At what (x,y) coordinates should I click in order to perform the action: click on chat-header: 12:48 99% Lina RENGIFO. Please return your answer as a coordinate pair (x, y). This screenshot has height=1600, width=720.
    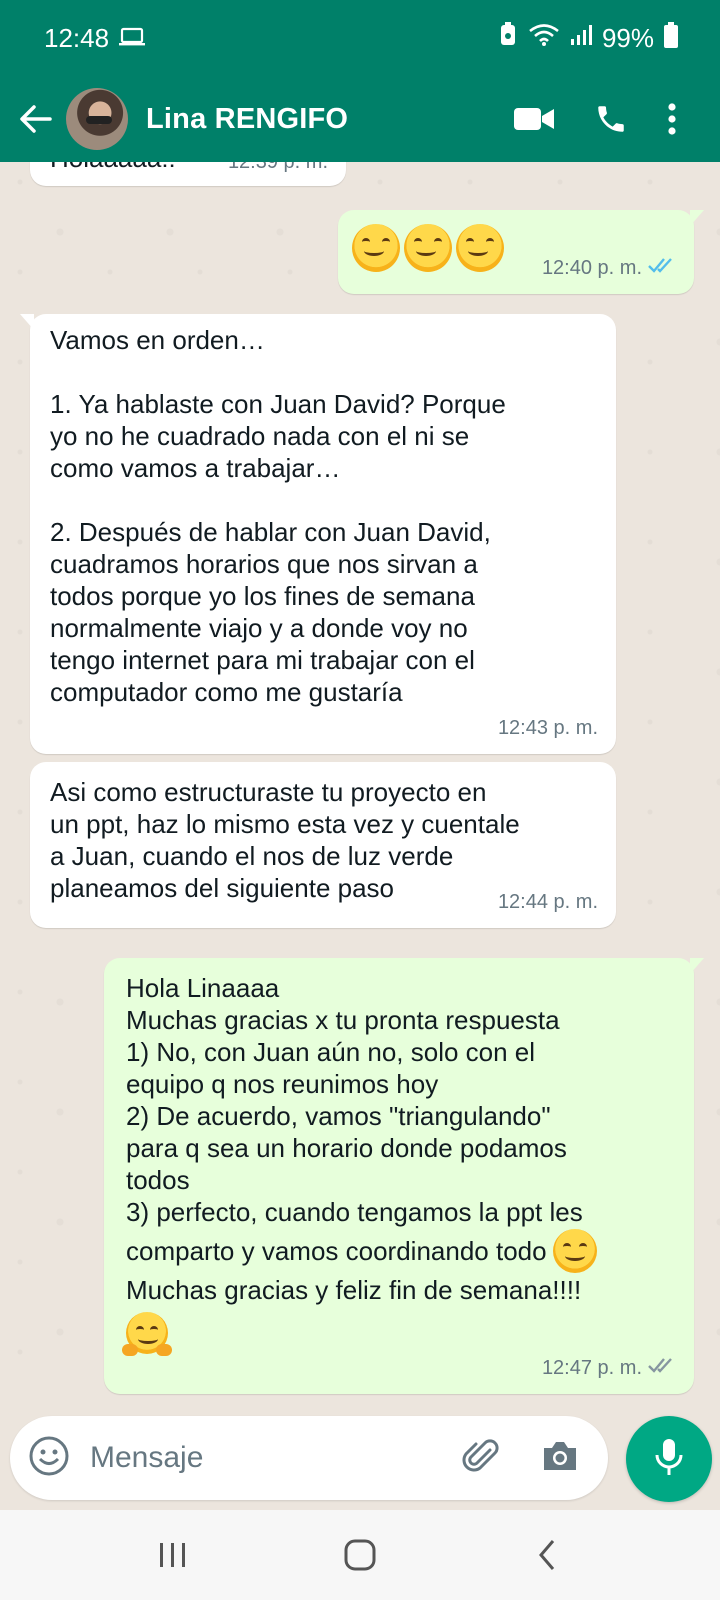
    Looking at the image, I should click on (360, 81).